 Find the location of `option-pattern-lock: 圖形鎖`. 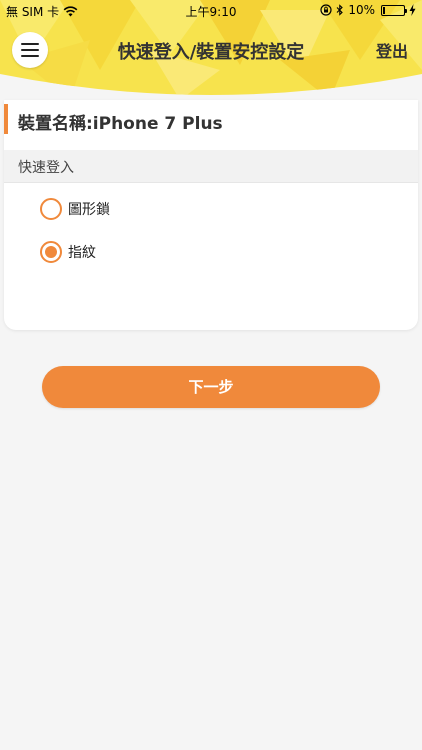

option-pattern-lock: 圖形鎖 is located at coordinates (75, 209).